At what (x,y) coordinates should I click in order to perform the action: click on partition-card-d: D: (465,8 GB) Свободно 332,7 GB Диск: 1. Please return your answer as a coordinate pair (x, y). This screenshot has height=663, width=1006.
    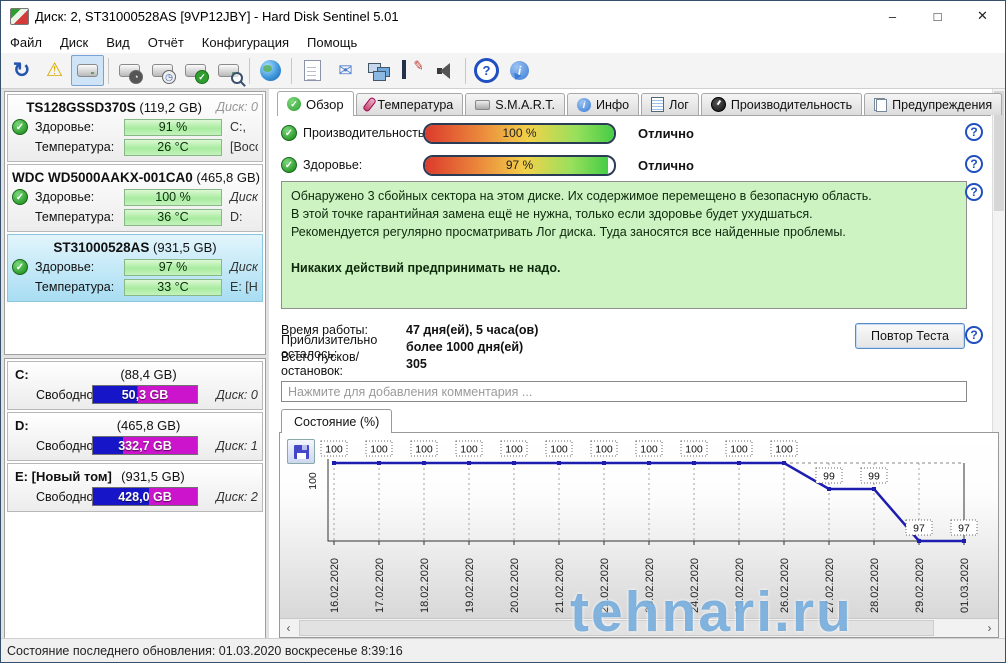
    Looking at the image, I should click on (135, 436).